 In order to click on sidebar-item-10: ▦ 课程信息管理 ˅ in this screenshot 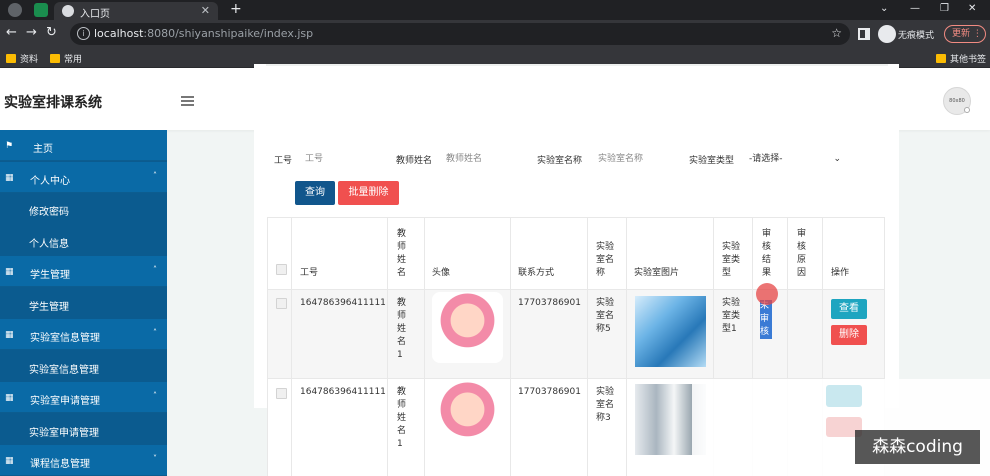, I will do `click(83, 460)`.